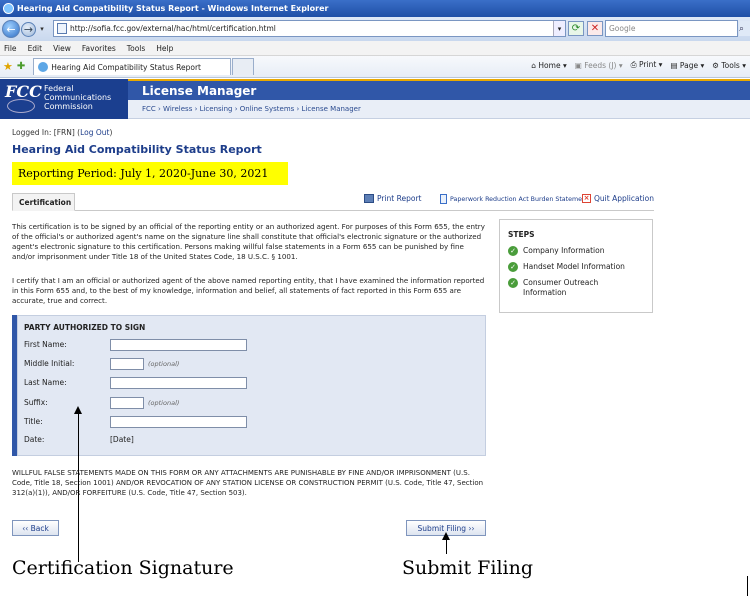  Describe the element at coordinates (178, 421) in the screenshot. I see `title-field` at that location.